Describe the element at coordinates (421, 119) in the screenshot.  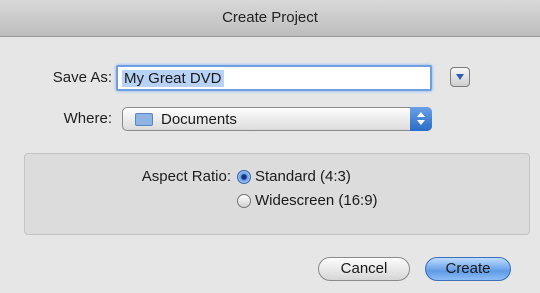
I see `up-down-arrows-icon` at that location.